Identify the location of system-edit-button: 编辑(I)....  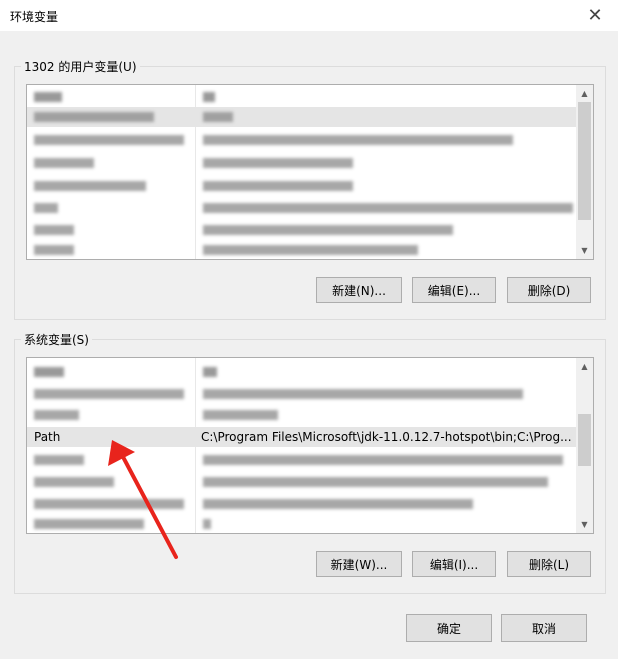
(454, 564).